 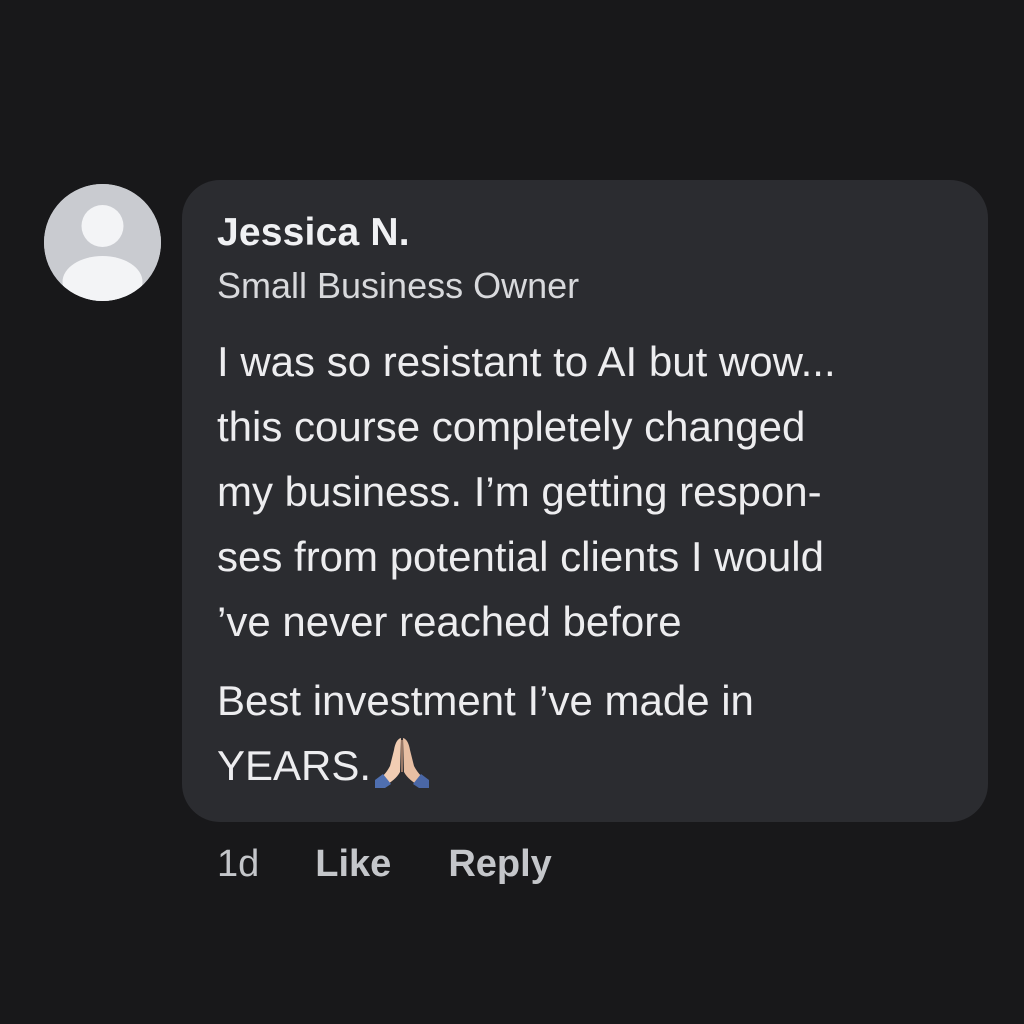 What do you see at coordinates (587, 233) in the screenshot?
I see `comment-author: Jessica N.` at bounding box center [587, 233].